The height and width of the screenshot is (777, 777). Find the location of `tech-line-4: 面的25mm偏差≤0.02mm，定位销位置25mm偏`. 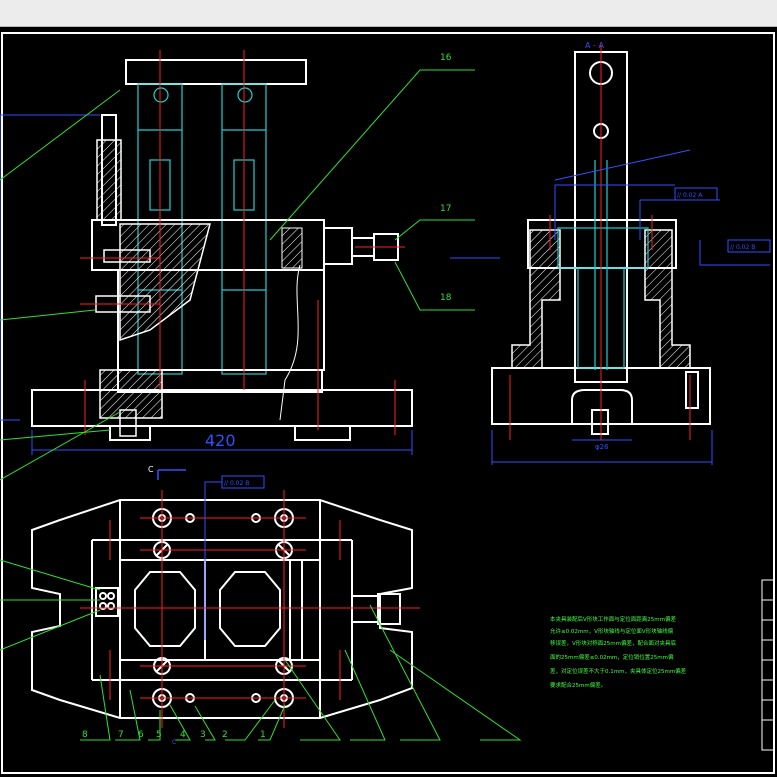

tech-line-4: 面的25mm偏差≤0.02mm，定位销位置25mm偏 is located at coordinates (612, 657).